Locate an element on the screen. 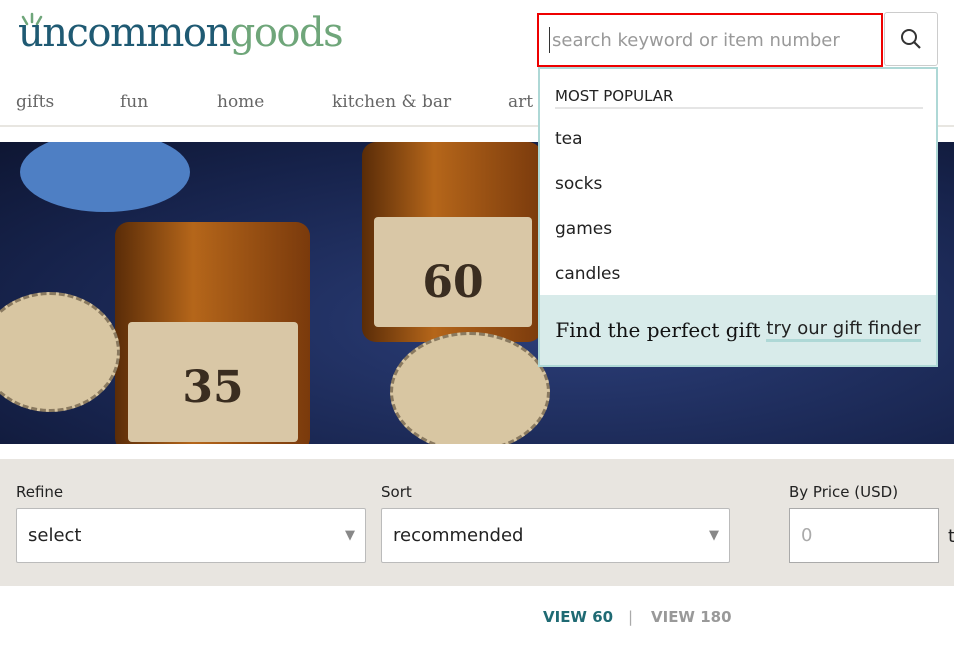  blue-bowl is located at coordinates (105, 177).